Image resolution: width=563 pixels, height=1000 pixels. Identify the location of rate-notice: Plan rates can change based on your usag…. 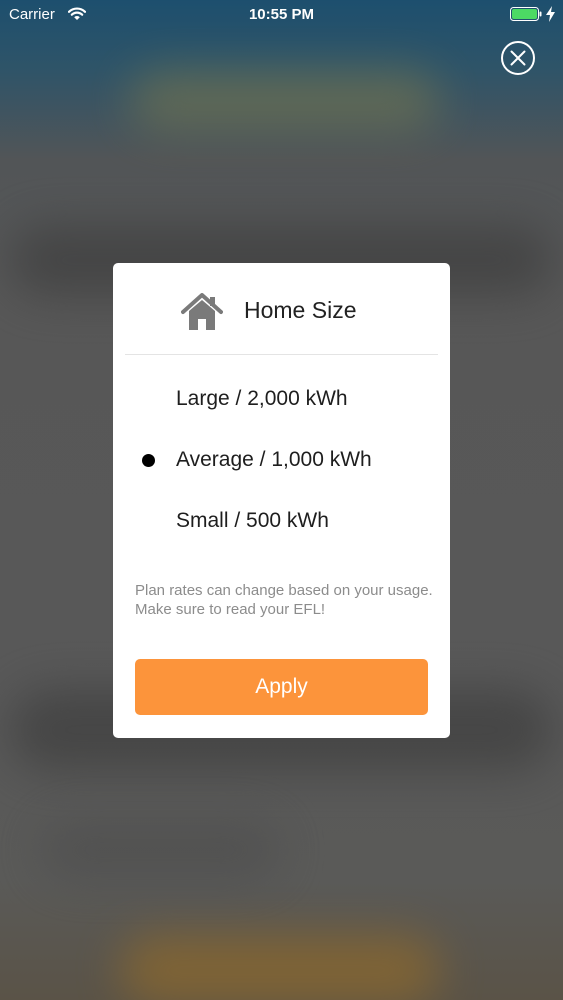
(284, 600).